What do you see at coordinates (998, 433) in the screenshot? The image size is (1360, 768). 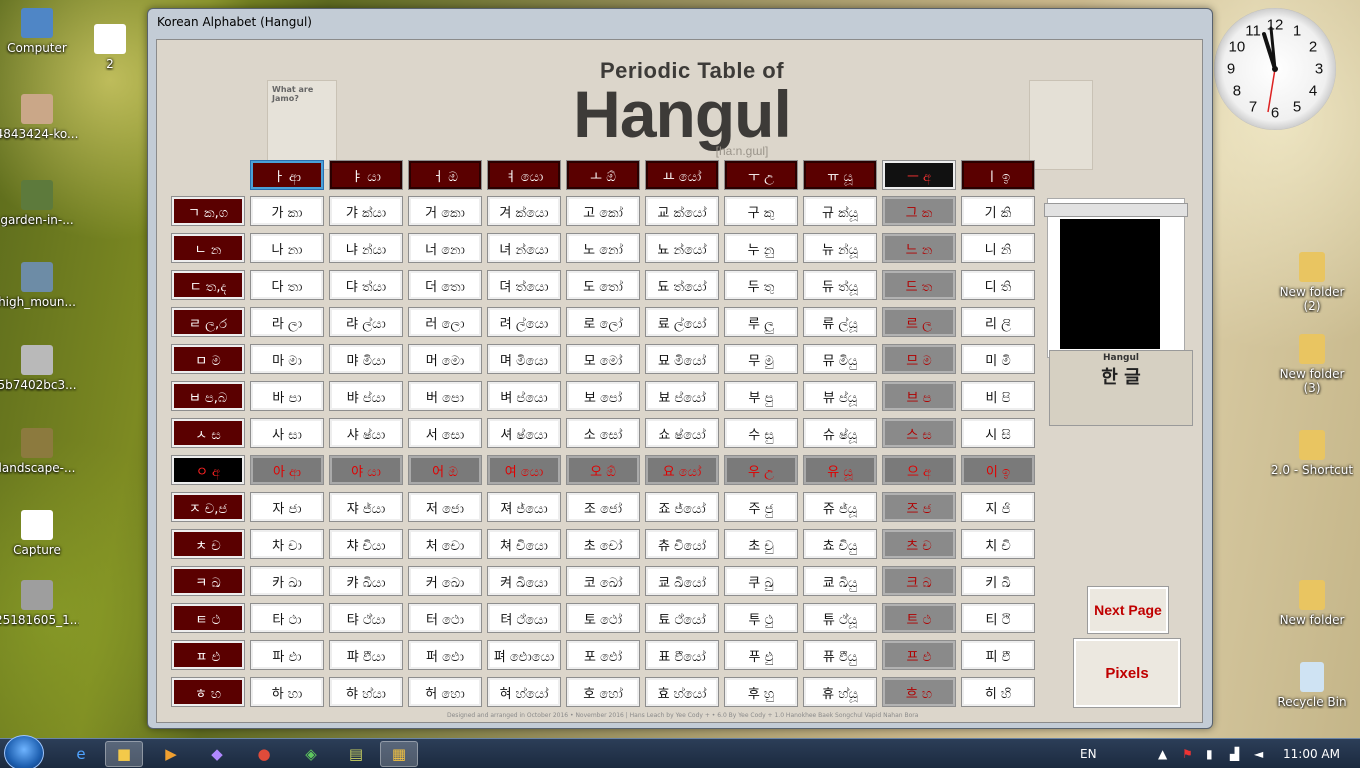 I see `syllable-cell: 시 සි` at bounding box center [998, 433].